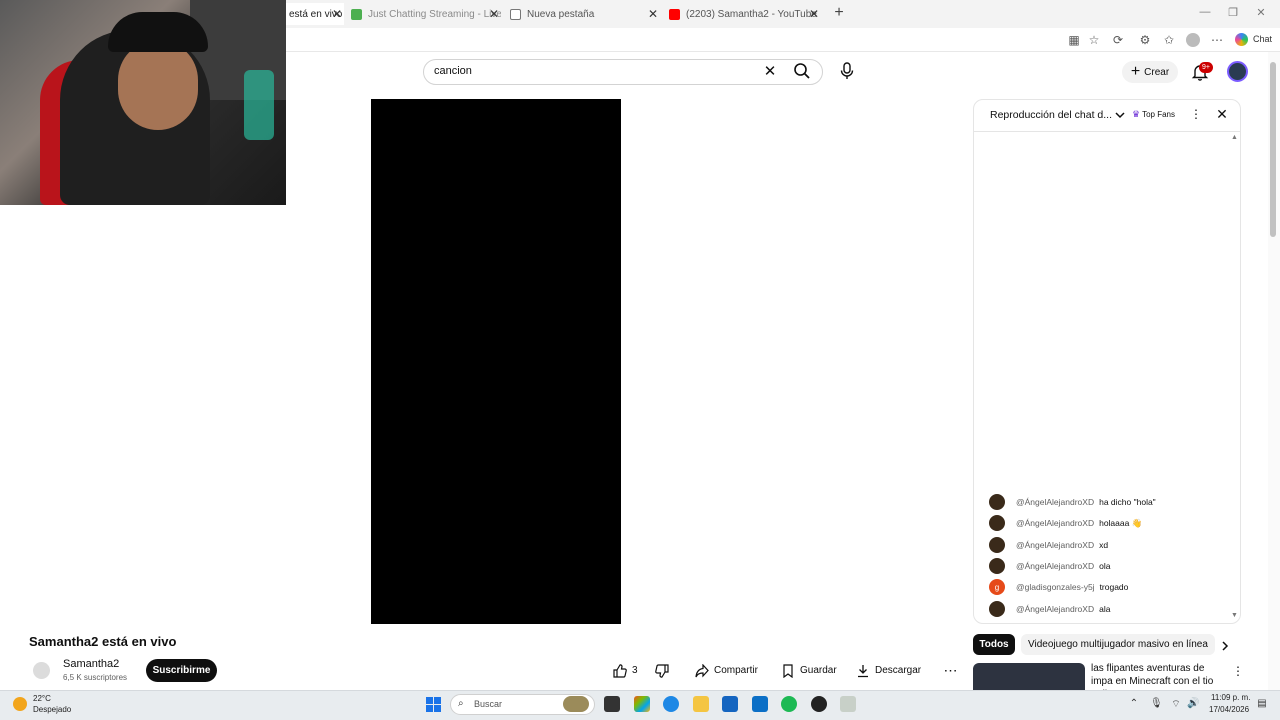  Describe the element at coordinates (863, 670) in the screenshot. I see `download-icon` at that location.